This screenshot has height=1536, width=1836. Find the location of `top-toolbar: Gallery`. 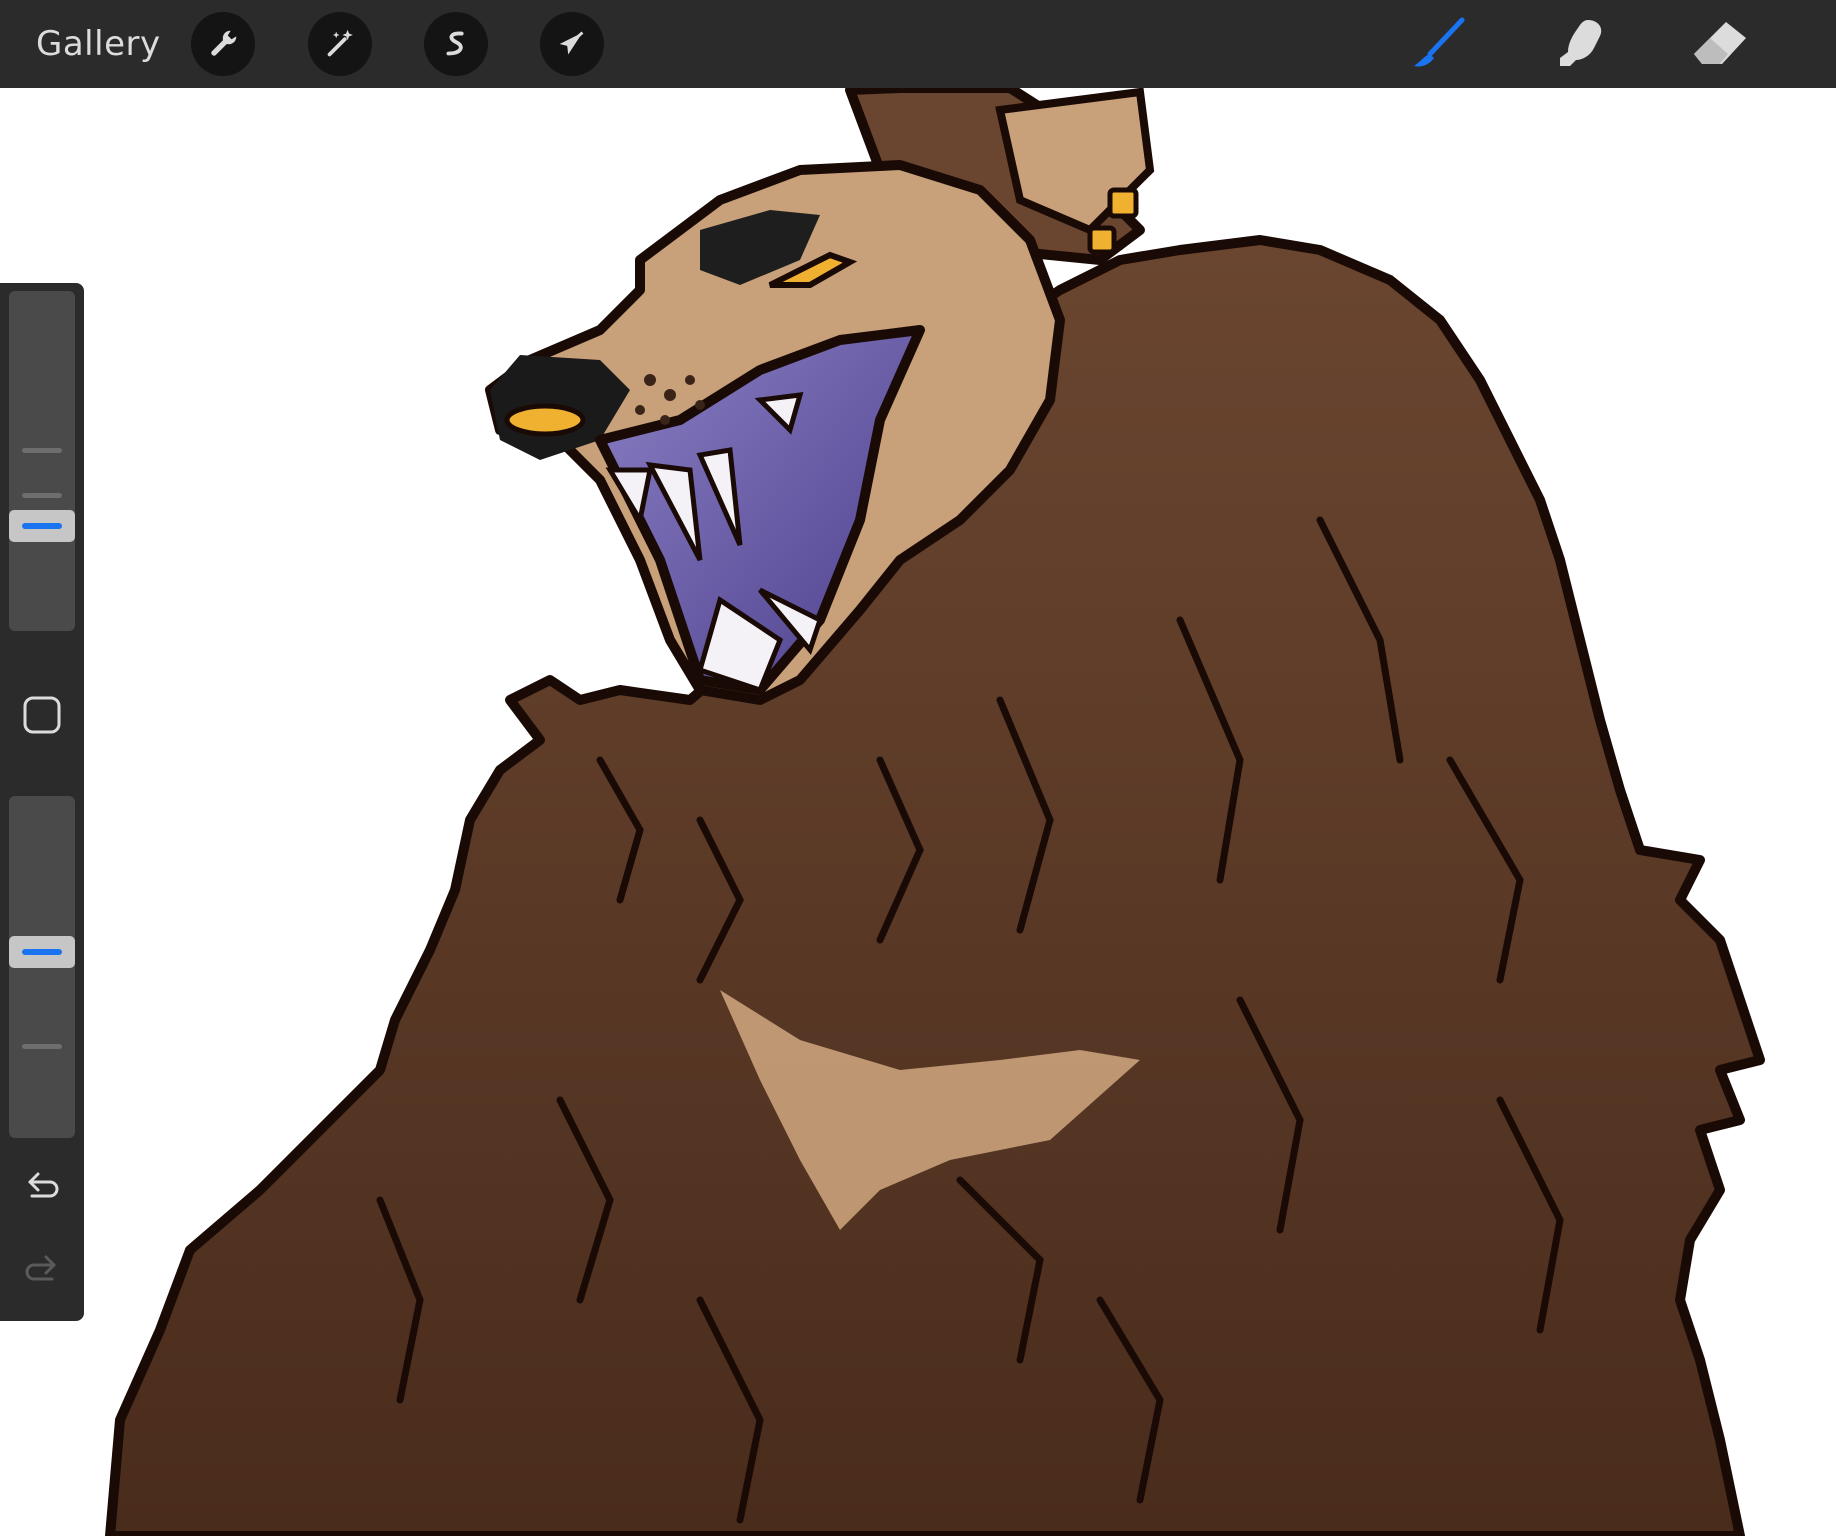

top-toolbar: Gallery is located at coordinates (918, 44).